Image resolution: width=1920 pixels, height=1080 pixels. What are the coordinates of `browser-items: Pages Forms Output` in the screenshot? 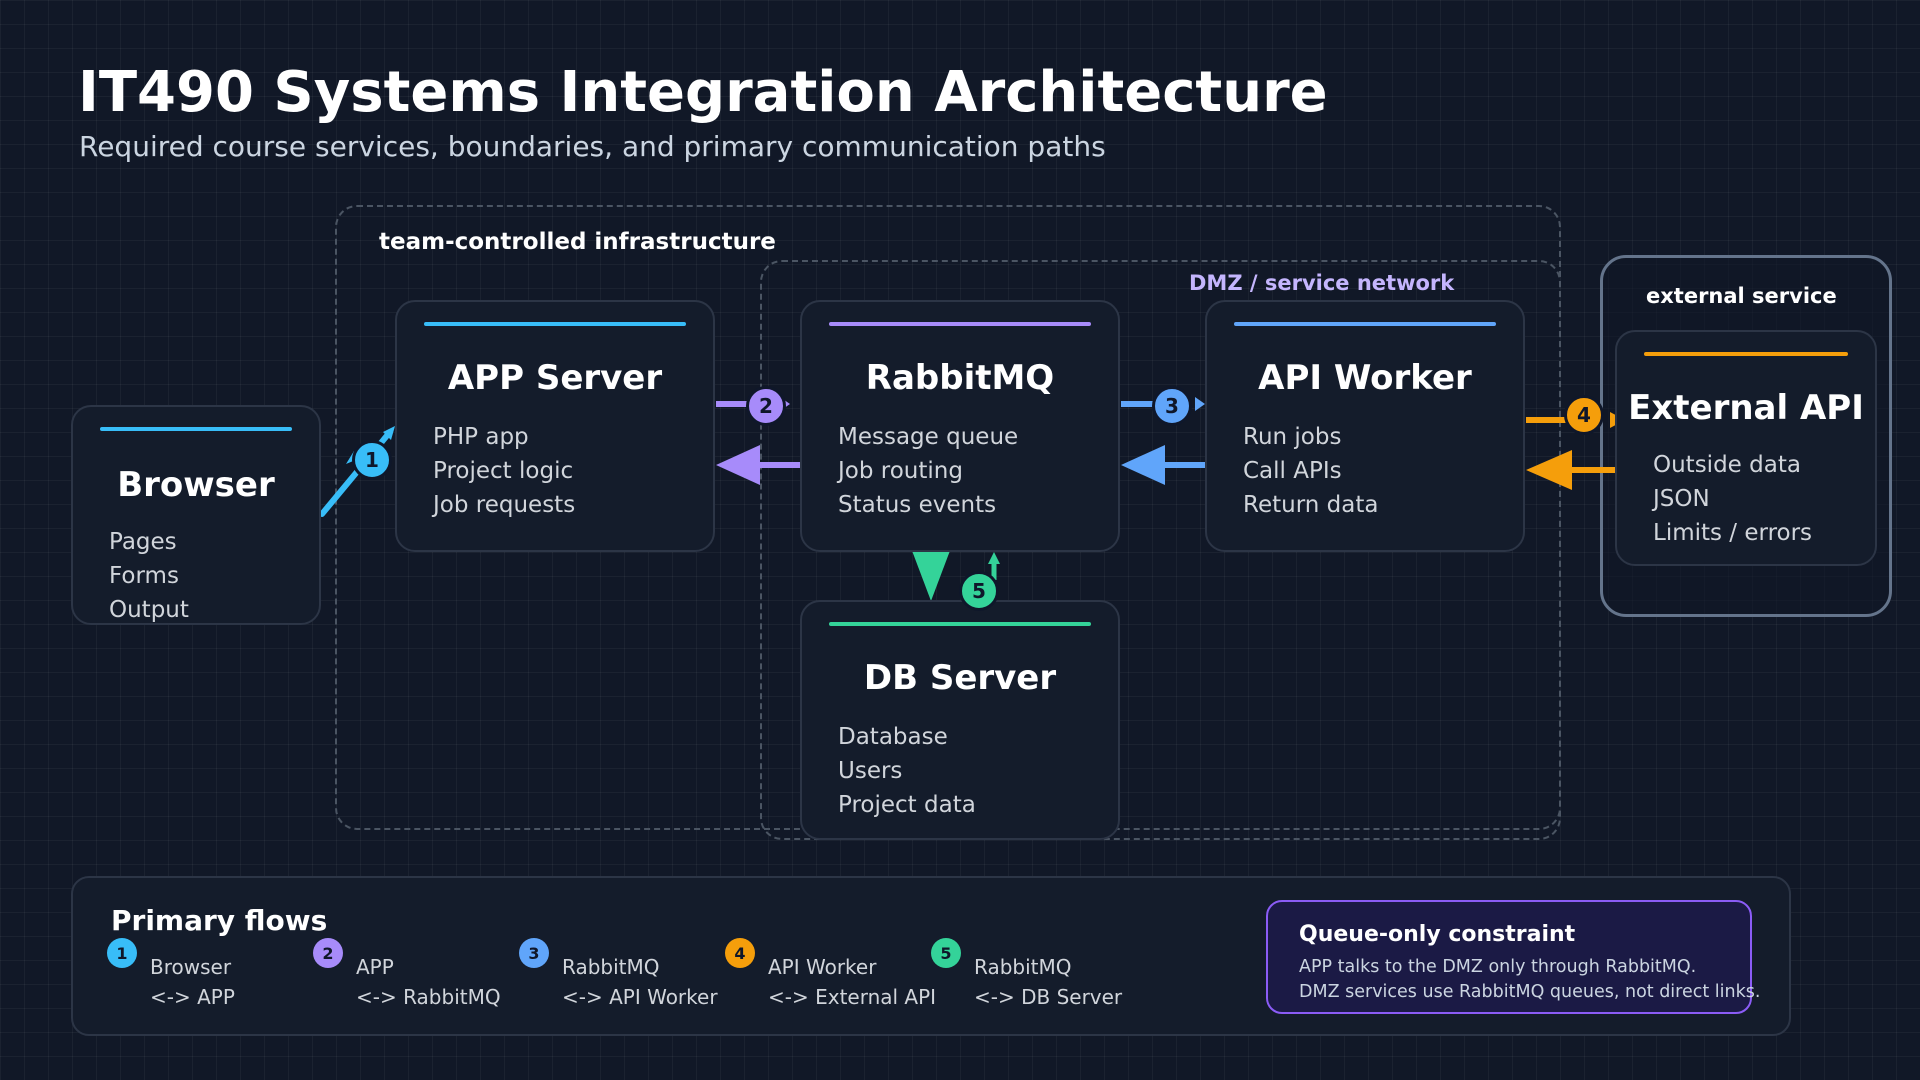 It's located at (149, 576).